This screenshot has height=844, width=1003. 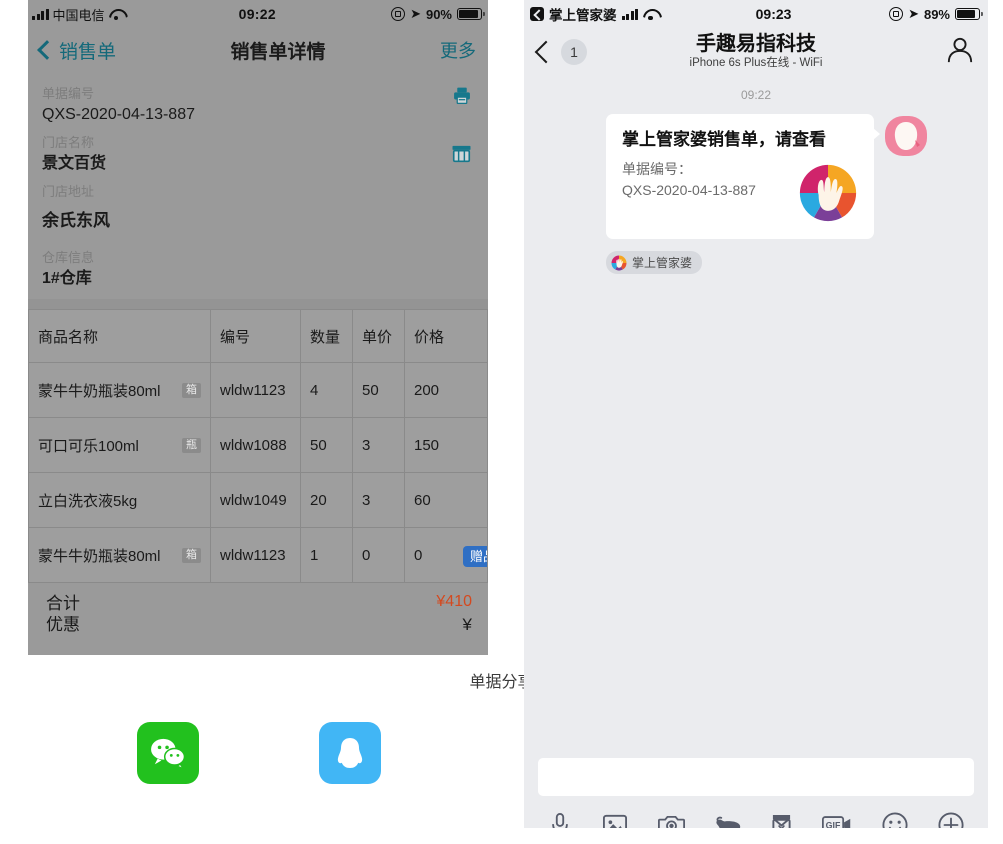 What do you see at coordinates (756, 63) in the screenshot?
I see `chat-subtitle: iPhone 6s Plus在线 - WiFi` at bounding box center [756, 63].